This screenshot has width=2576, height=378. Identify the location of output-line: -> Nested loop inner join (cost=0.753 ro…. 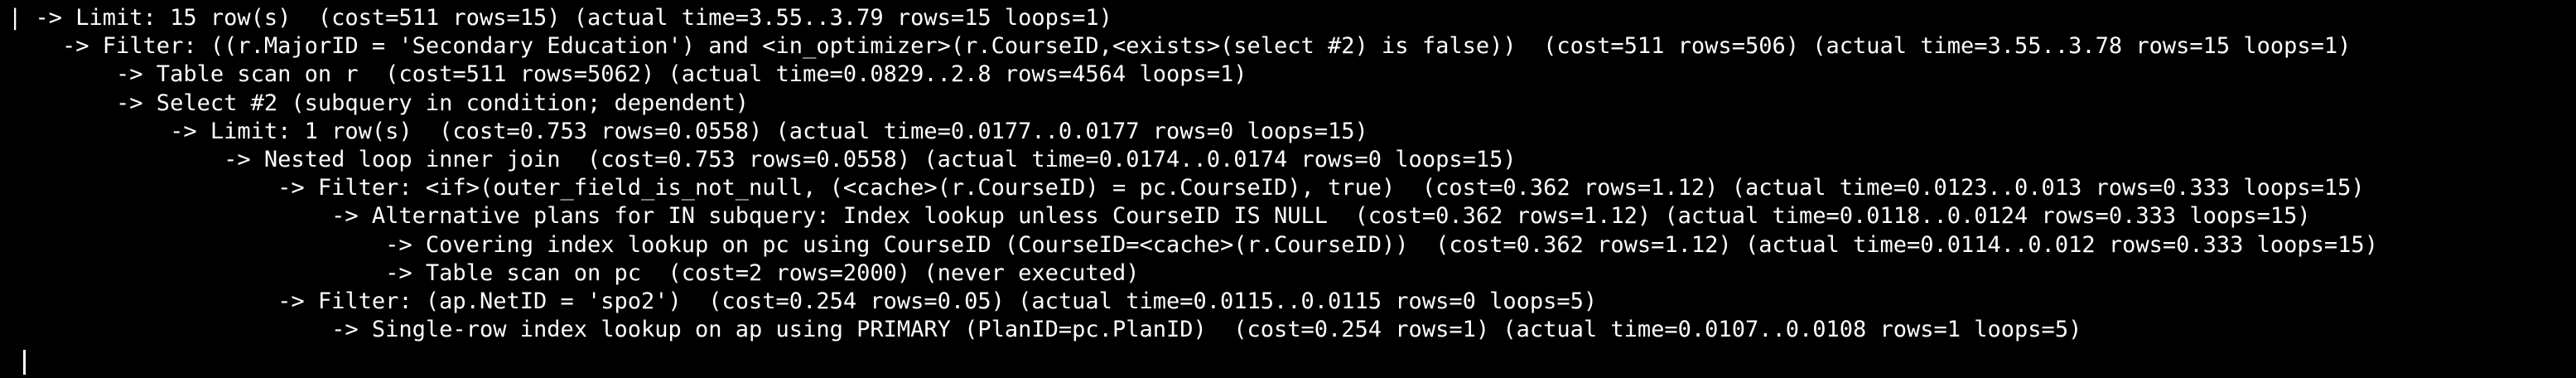
(762, 159).